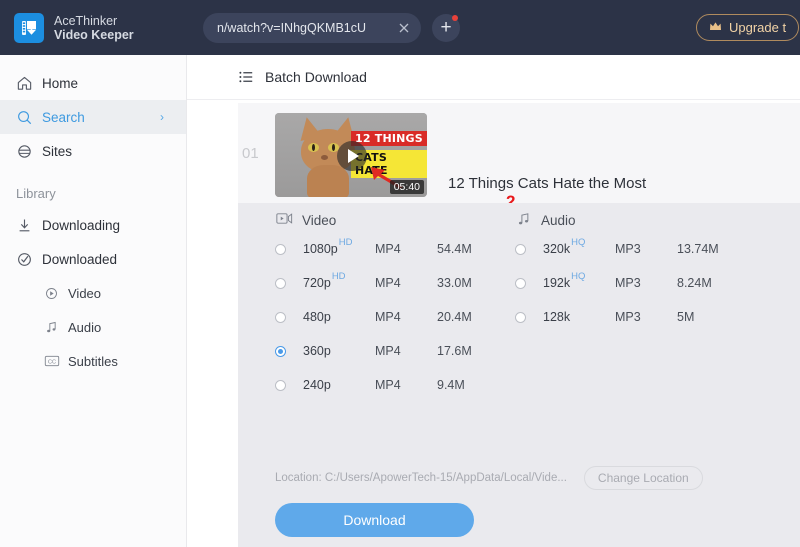 The image size is (800, 547). Describe the element at coordinates (454, 283) in the screenshot. I see `option-size: 33.0M` at that location.